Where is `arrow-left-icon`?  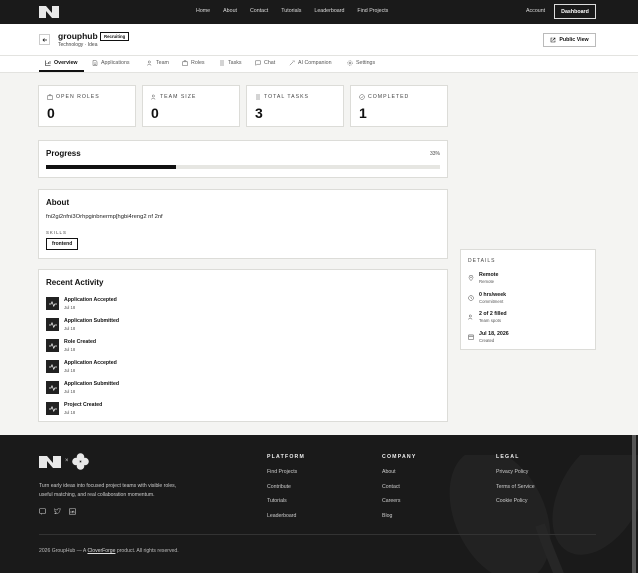
arrow-left-icon is located at coordinates (44, 39).